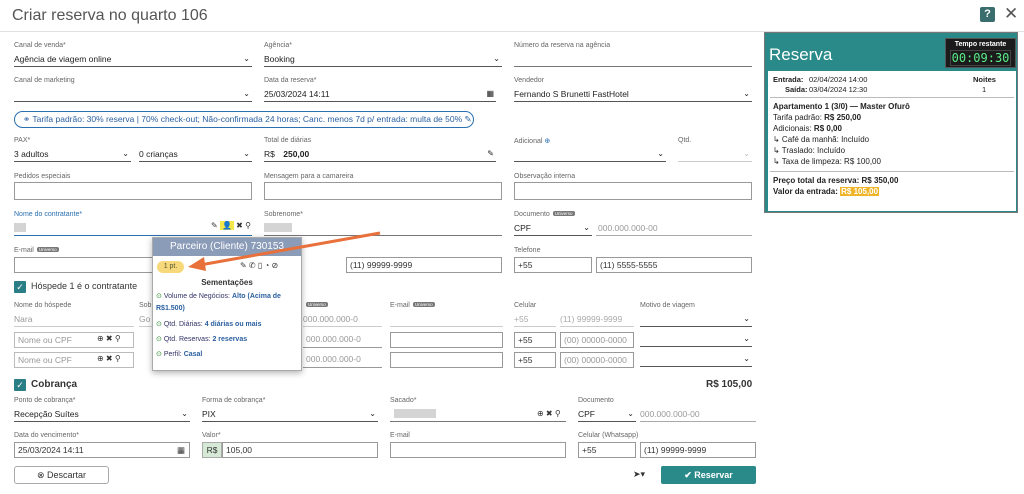  Describe the element at coordinates (290, 80) in the screenshot. I see `data-reserva-label: Data da reserva*` at that location.